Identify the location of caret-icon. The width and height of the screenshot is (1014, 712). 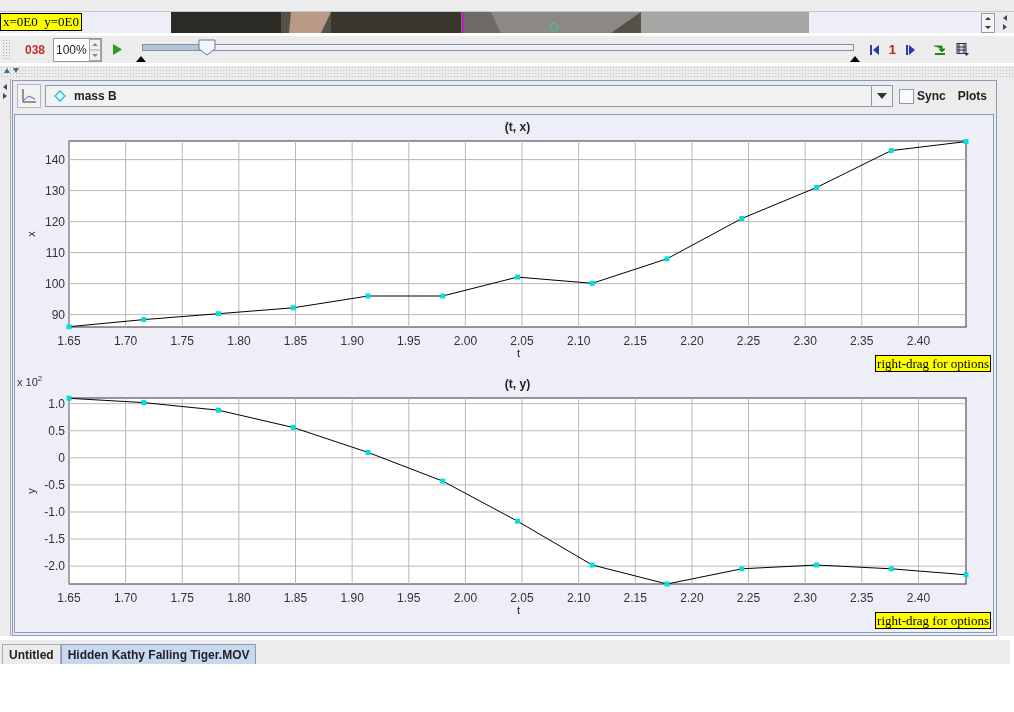
(882, 96).